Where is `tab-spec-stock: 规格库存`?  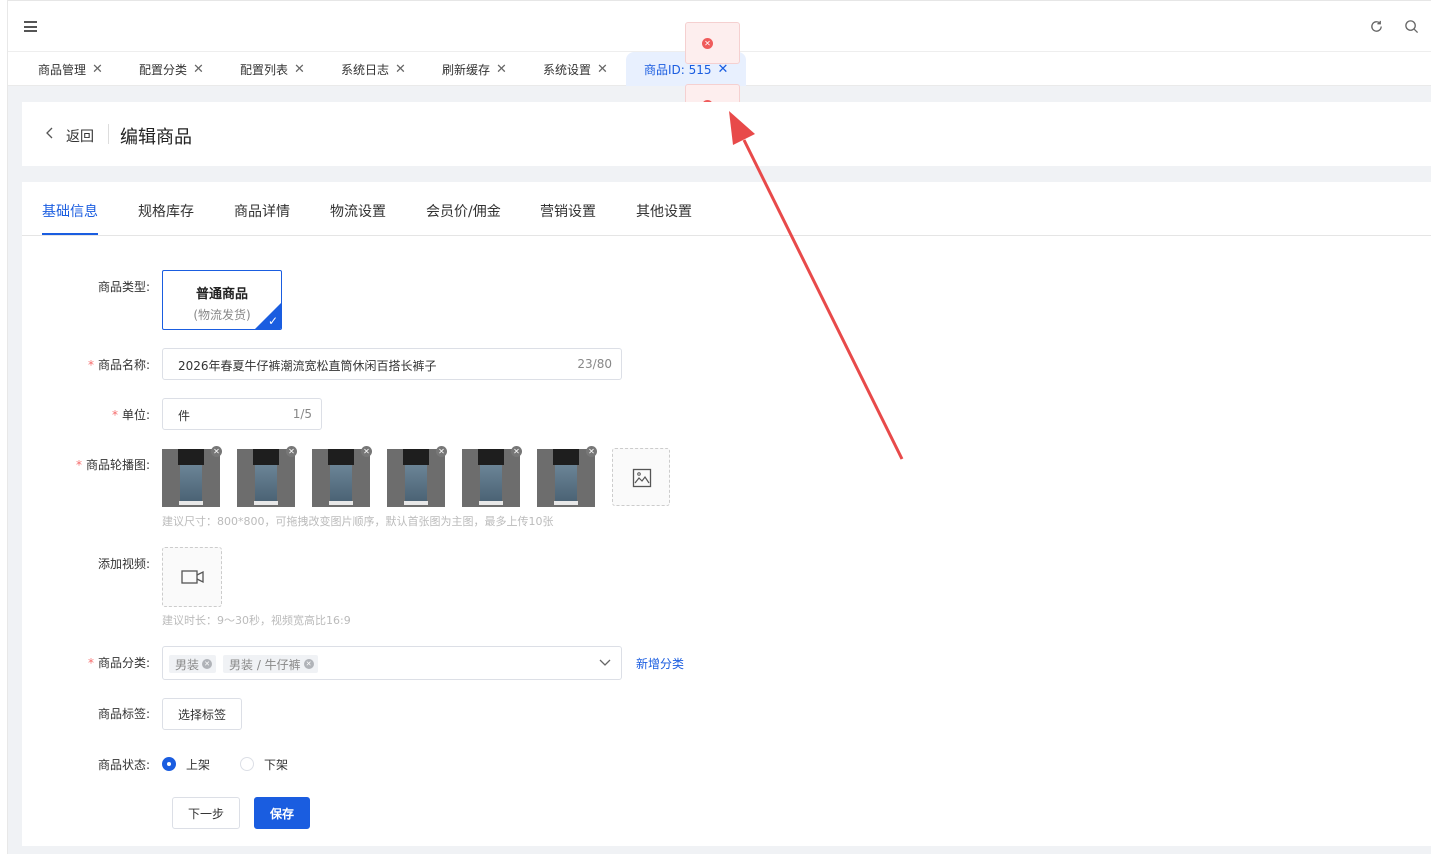 tab-spec-stock: 规格库存 is located at coordinates (166, 211).